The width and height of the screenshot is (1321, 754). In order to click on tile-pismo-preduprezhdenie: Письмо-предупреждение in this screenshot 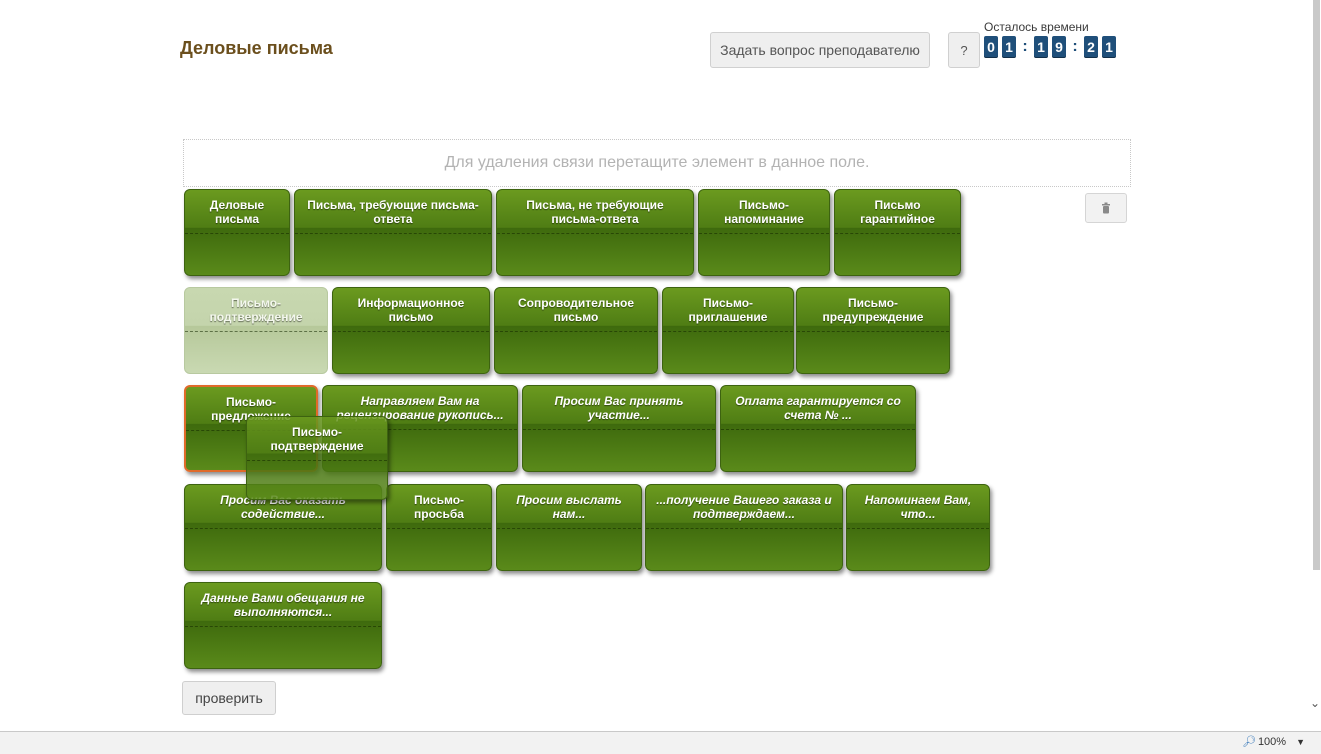, I will do `click(873, 330)`.